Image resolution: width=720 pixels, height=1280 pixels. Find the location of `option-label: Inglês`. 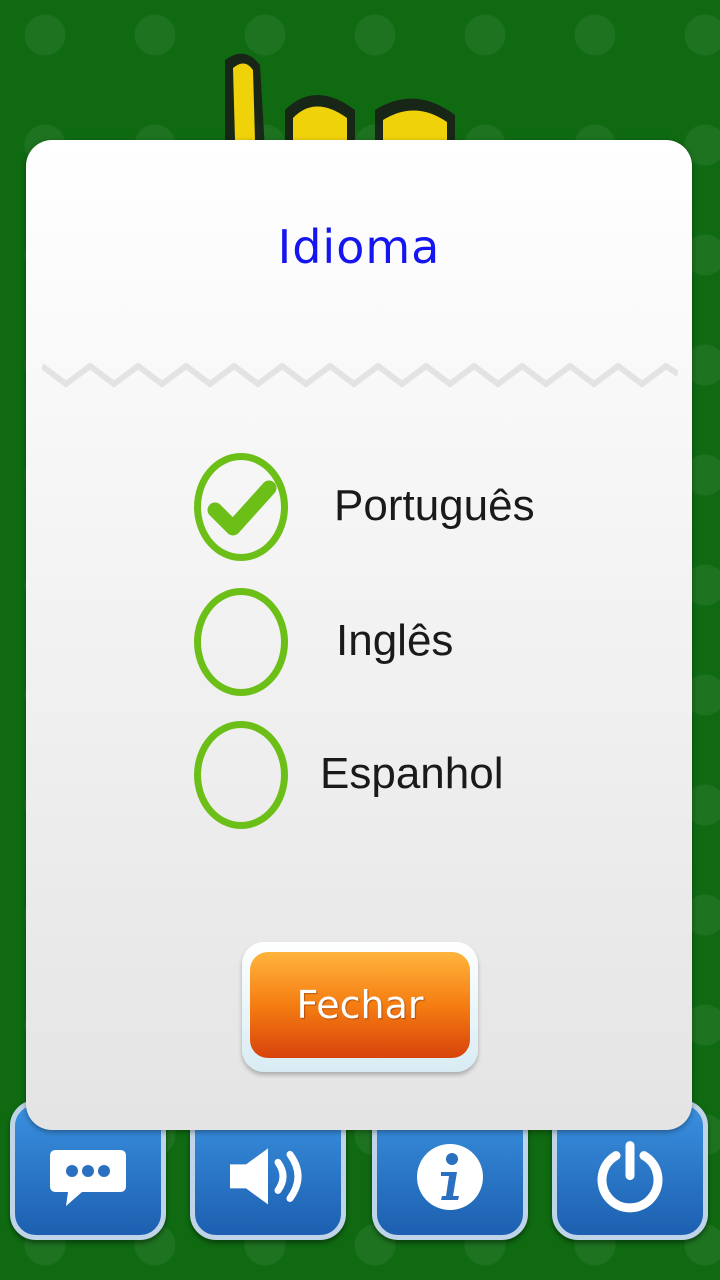

option-label: Inglês is located at coordinates (395, 640).